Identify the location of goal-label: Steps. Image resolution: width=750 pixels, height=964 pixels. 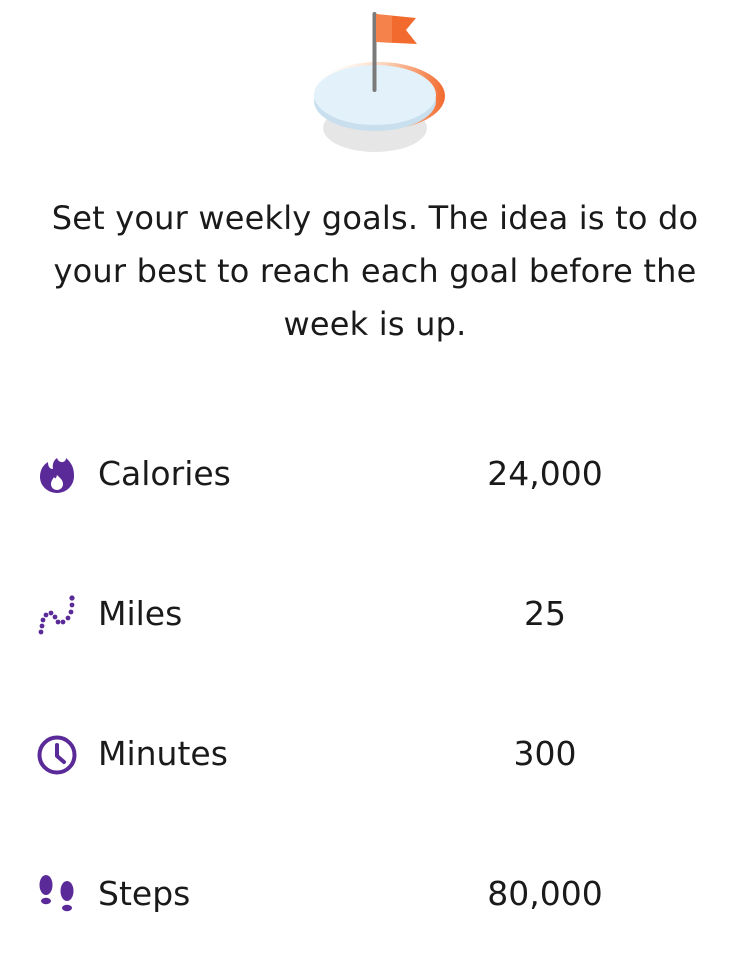
(144, 893).